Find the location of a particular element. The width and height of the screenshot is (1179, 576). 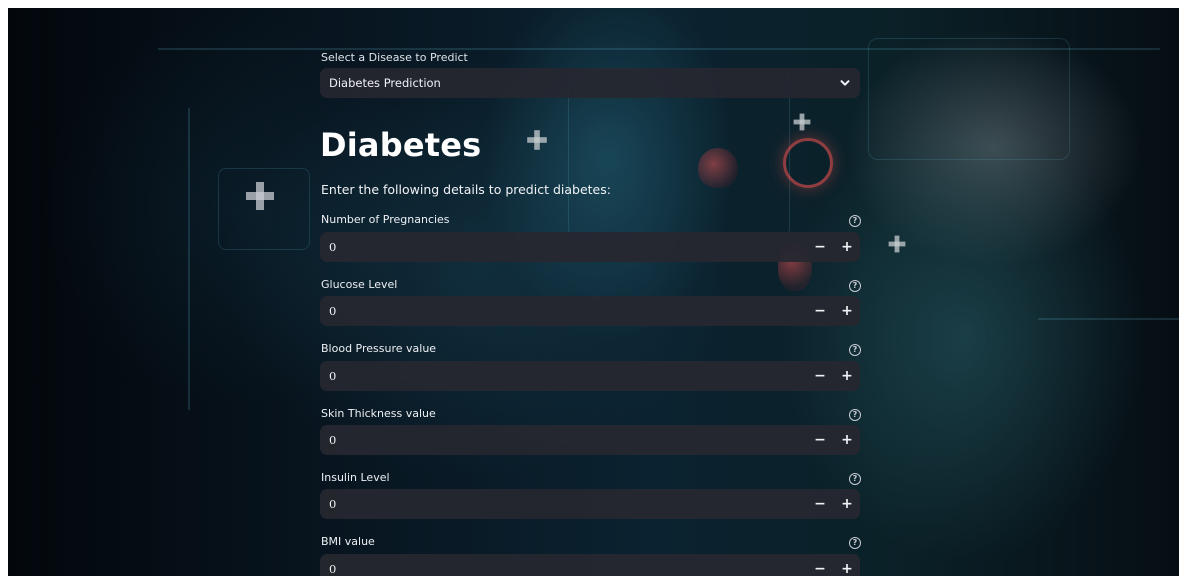

pregnancies-input is located at coordinates (560, 247).